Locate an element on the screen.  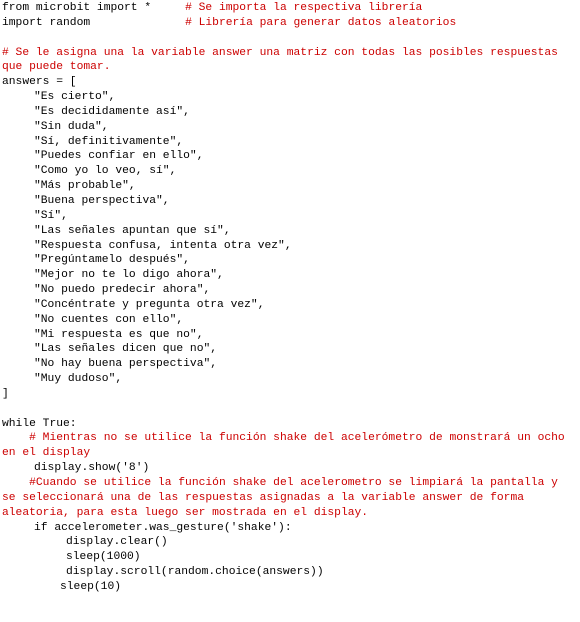
import-microbit-statement: from microbit import * is located at coordinates (77, 8).